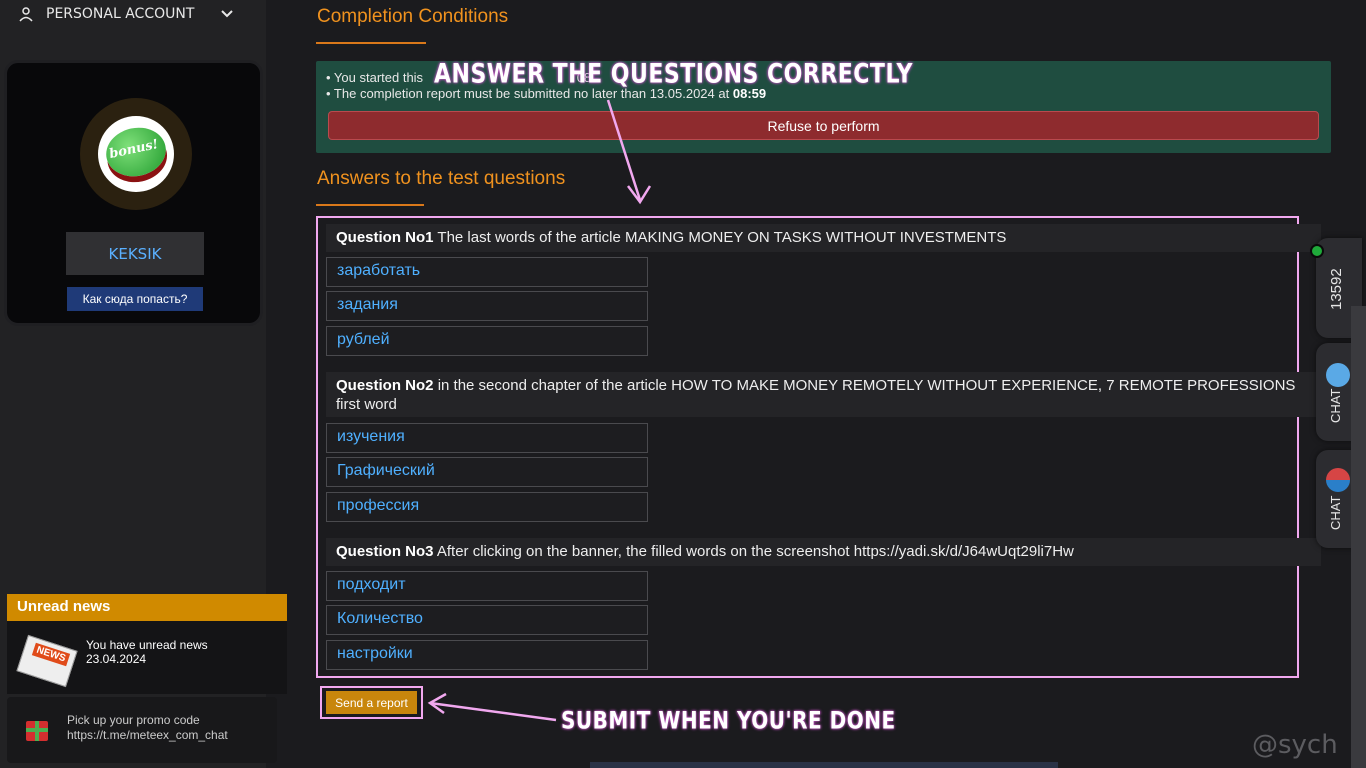 This screenshot has width=1366, height=768. Describe the element at coordinates (1317, 251) in the screenshot. I see `online-status-indicator` at that location.